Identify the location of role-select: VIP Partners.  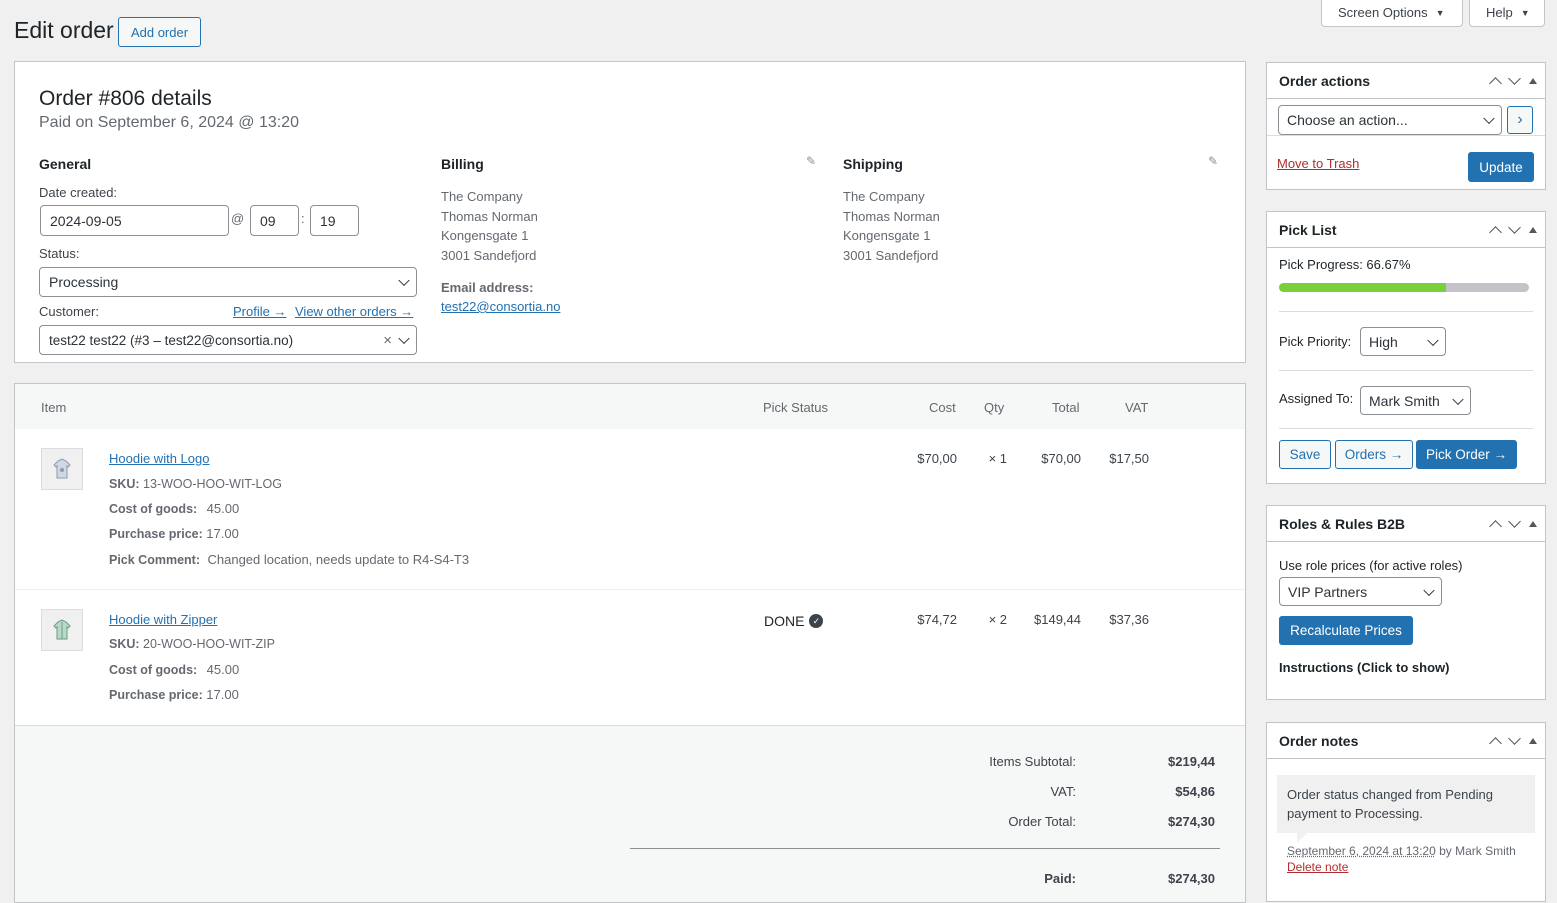
(1360, 591).